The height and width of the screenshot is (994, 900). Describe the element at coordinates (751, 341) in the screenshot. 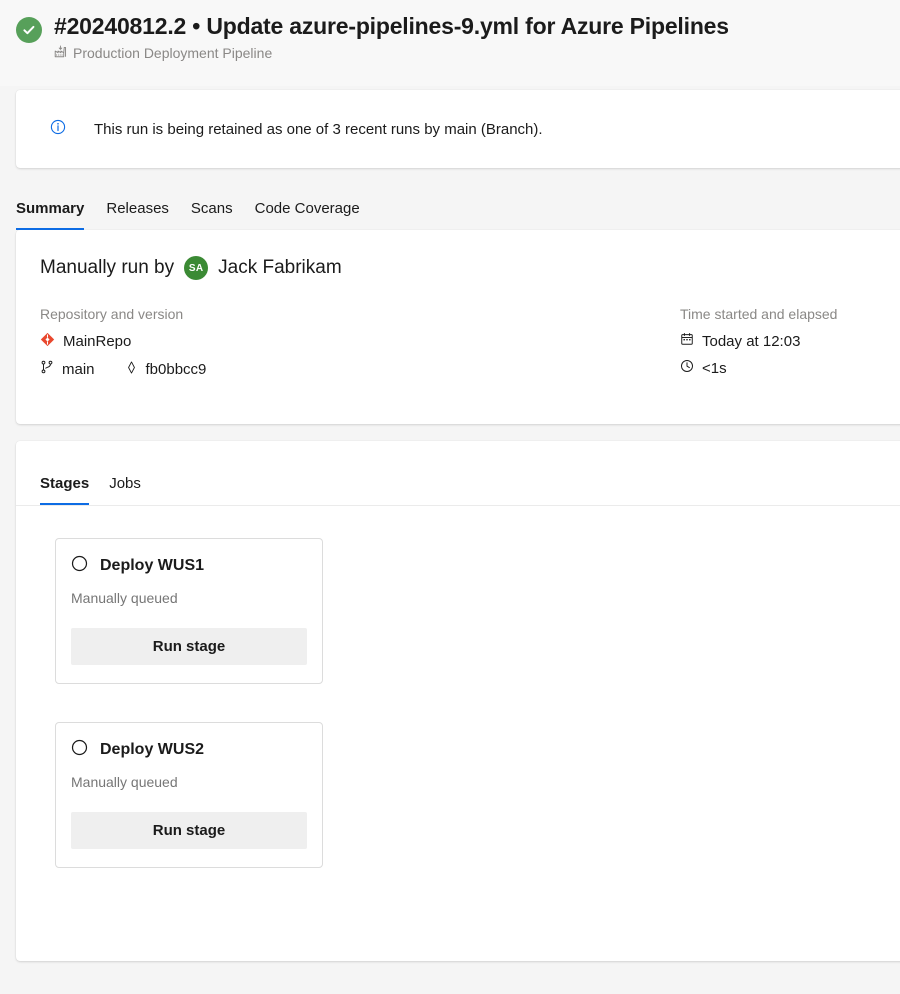

I see `time-started-value: Today at 12:03` at that location.